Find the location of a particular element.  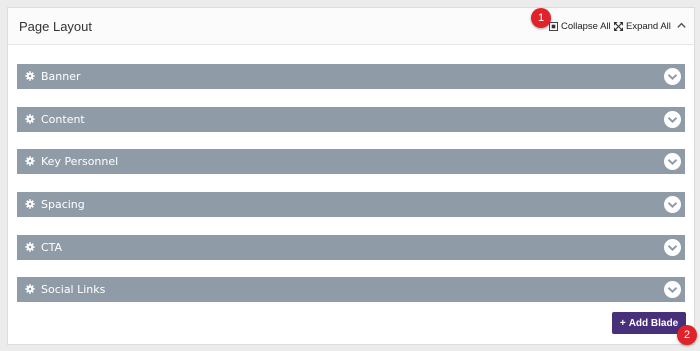

blade-label: Banner is located at coordinates (61, 76).